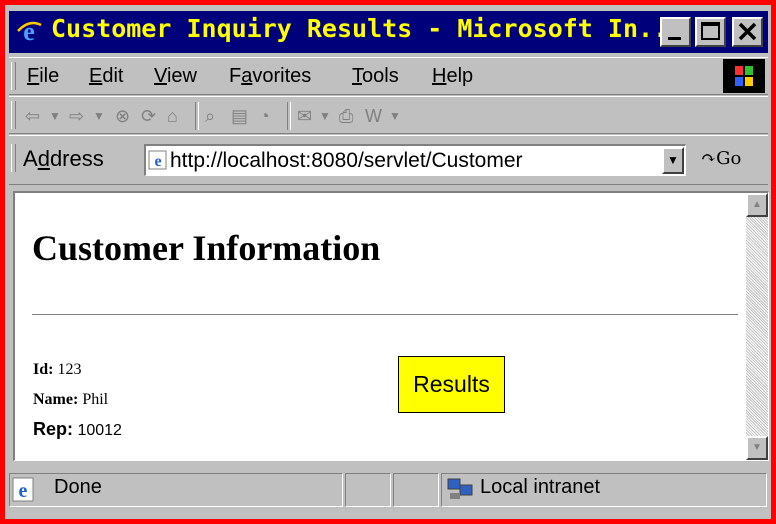  I want to click on go-arrow-icon: ↷, so click(709, 158).